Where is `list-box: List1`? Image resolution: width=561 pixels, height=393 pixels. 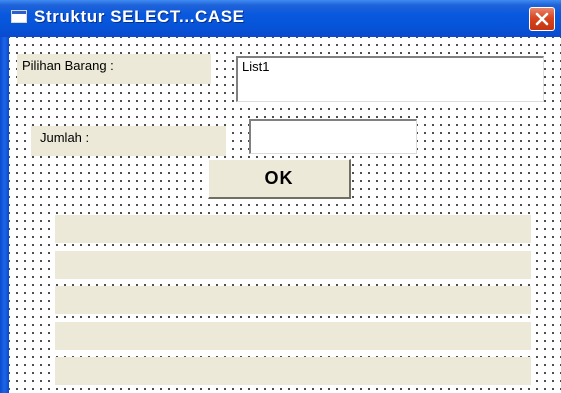 list-box: List1 is located at coordinates (390, 79).